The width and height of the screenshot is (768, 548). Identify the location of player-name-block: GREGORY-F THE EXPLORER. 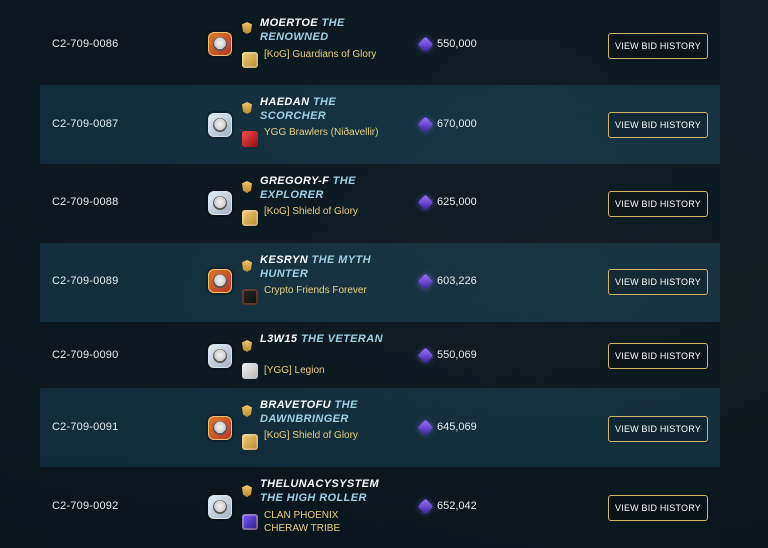
(325, 188).